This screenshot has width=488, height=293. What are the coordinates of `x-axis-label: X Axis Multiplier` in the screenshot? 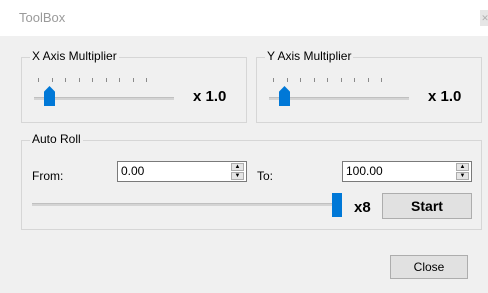 It's located at (74, 56).